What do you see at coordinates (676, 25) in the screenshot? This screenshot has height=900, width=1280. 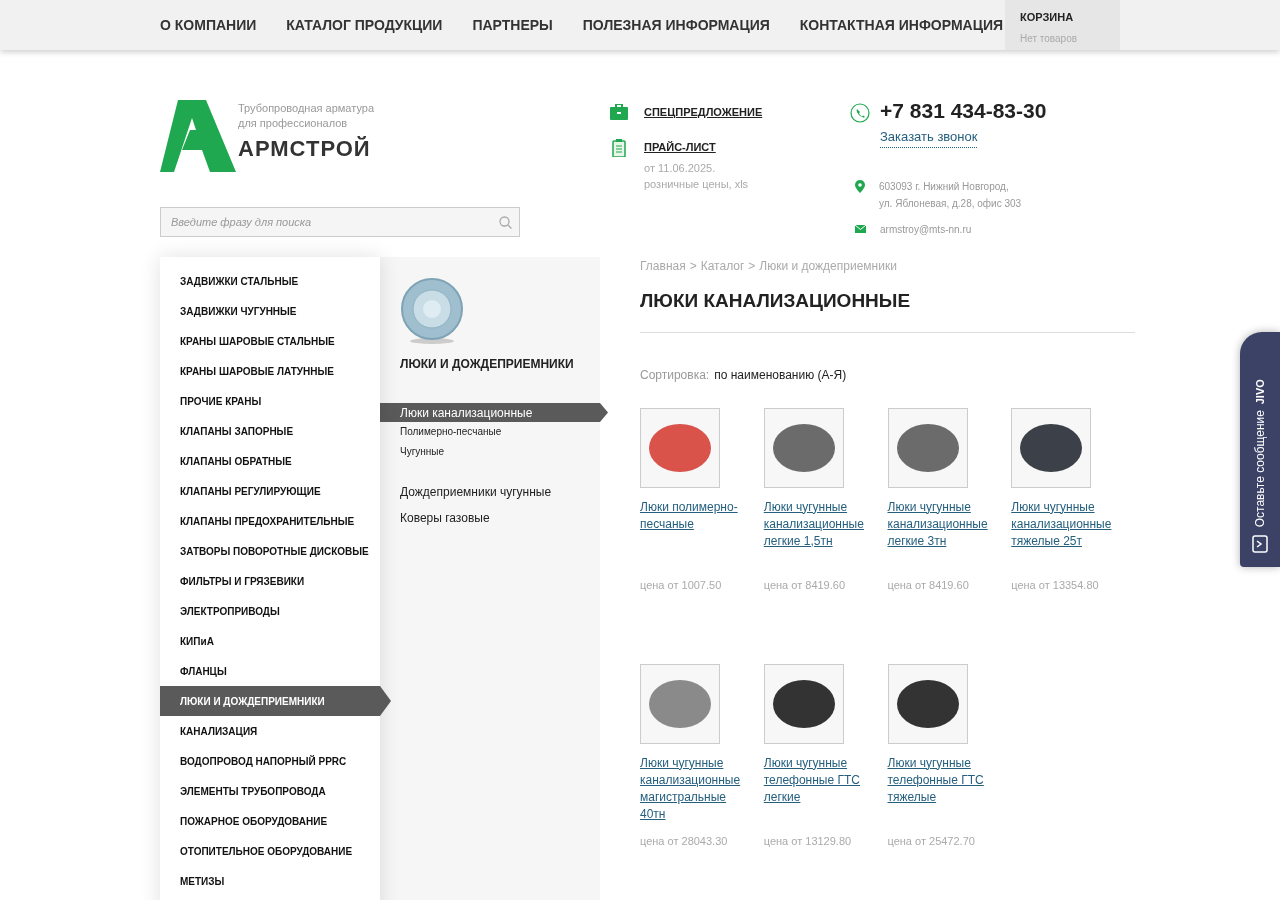 I see `nav-link: ПОЛЕЗНАЯ ИНФОРМАЦИЯ` at bounding box center [676, 25].